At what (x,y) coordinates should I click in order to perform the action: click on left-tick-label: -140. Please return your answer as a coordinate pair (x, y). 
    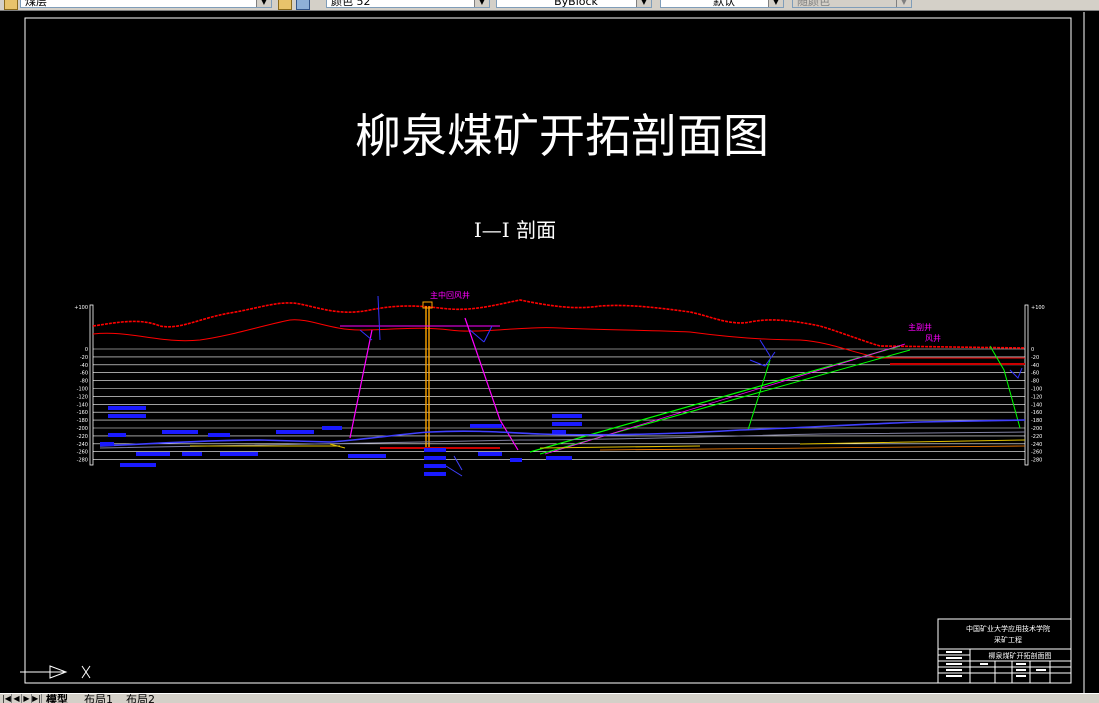
    Looking at the image, I should click on (82, 405).